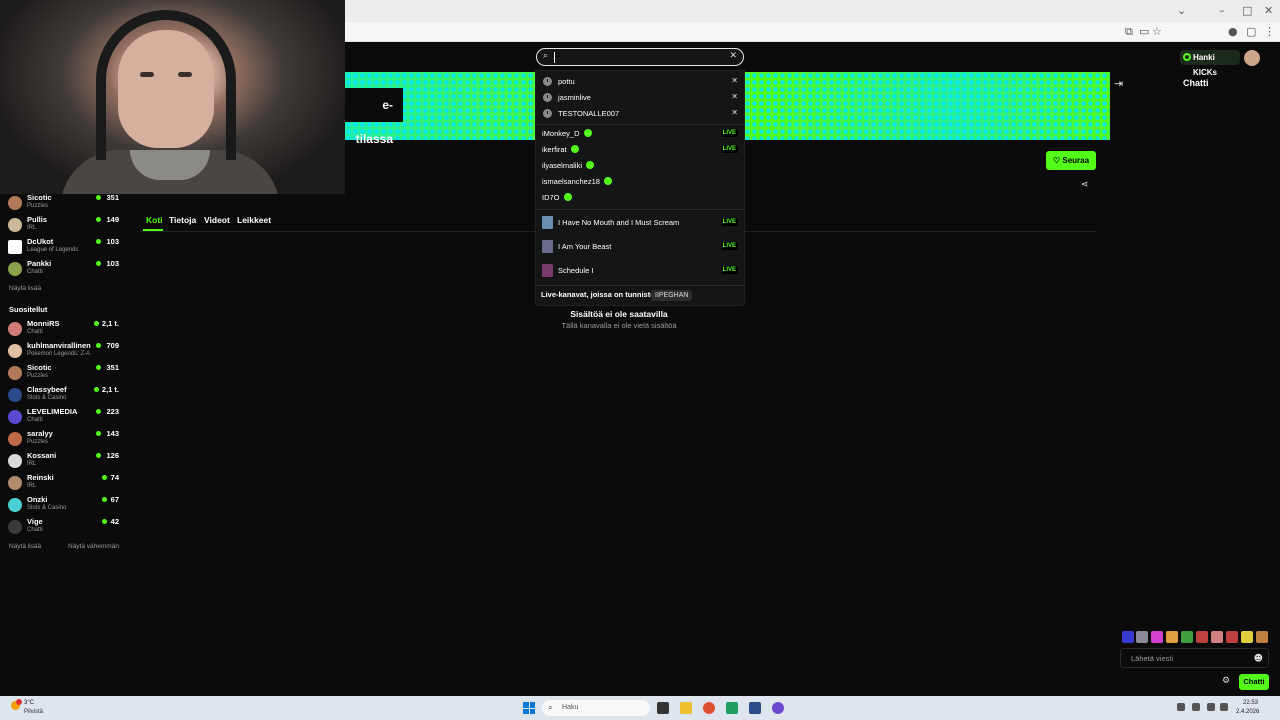 Image resolution: width=1280 pixels, height=720 pixels. I want to click on cast-icon: ▭, so click(1144, 31).